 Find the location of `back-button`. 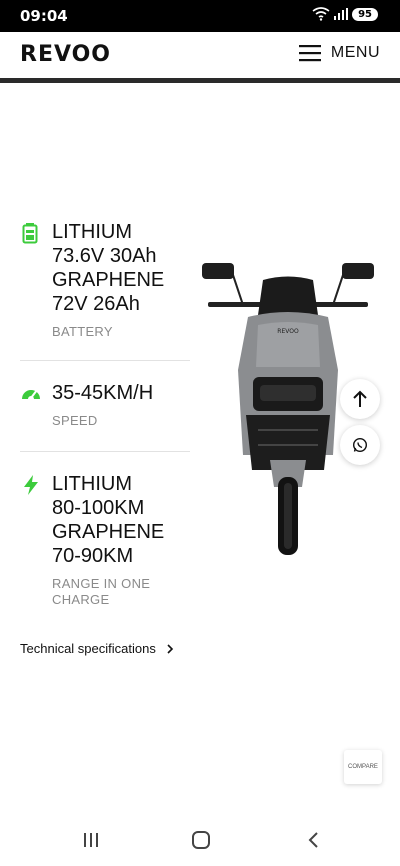

back-button is located at coordinates (313, 840).